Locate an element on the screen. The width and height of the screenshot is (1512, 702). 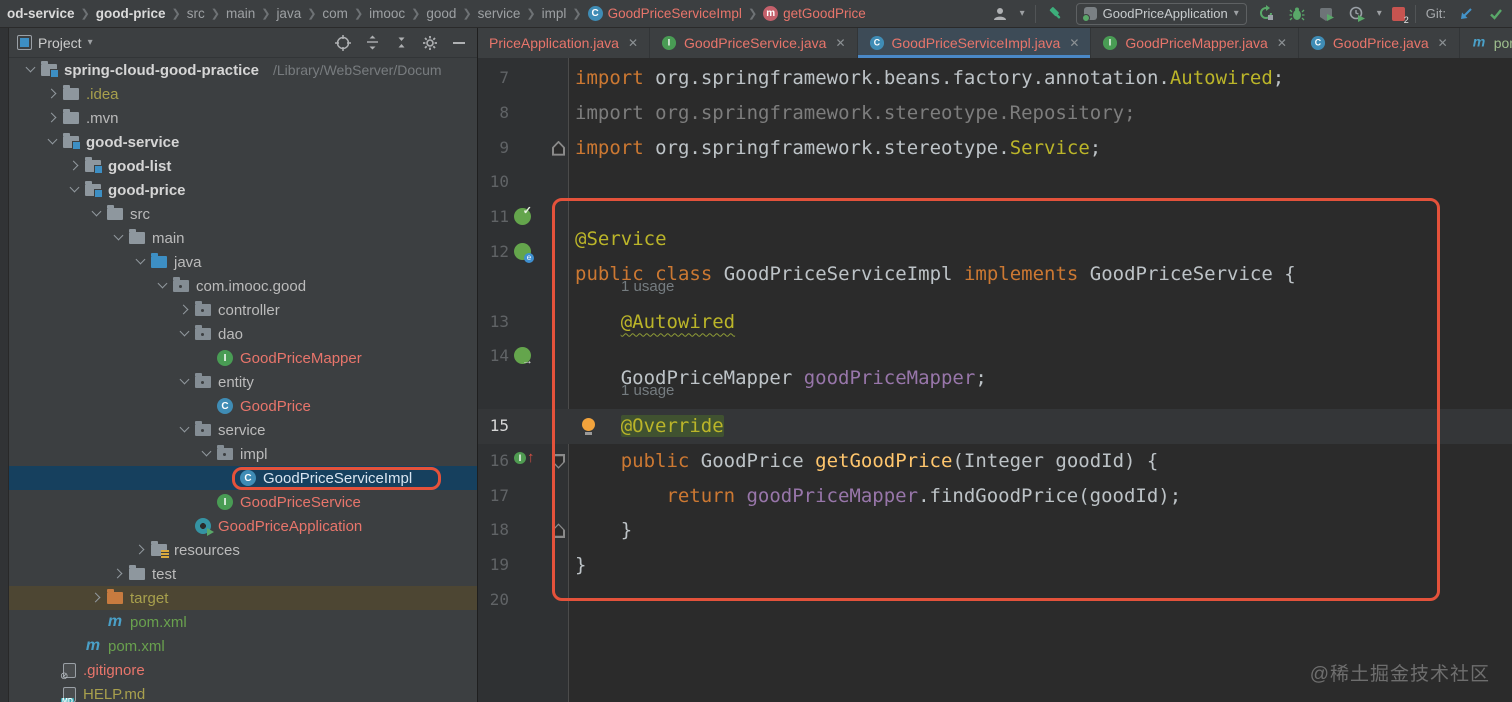
line-number: 15 is located at coordinates (493, 426).